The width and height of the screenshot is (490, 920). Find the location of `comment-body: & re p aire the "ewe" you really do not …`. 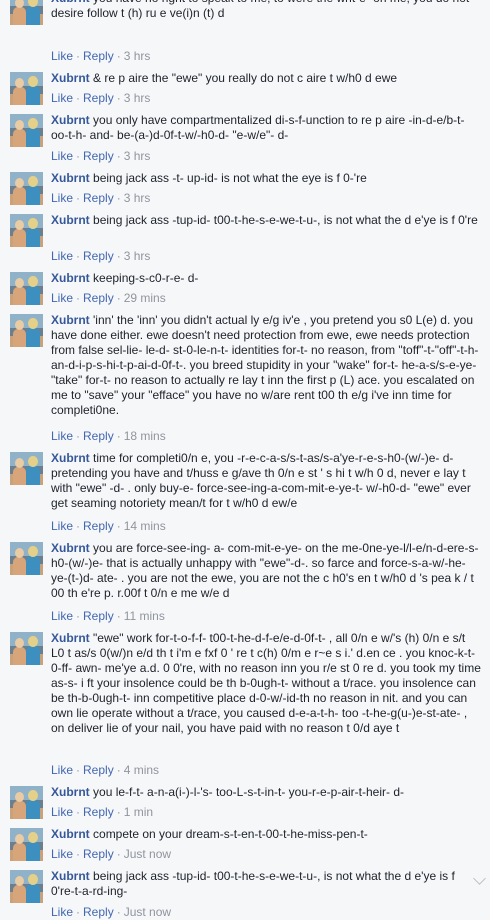

comment-body: & re p aire the "ewe" you really do not … is located at coordinates (245, 78).